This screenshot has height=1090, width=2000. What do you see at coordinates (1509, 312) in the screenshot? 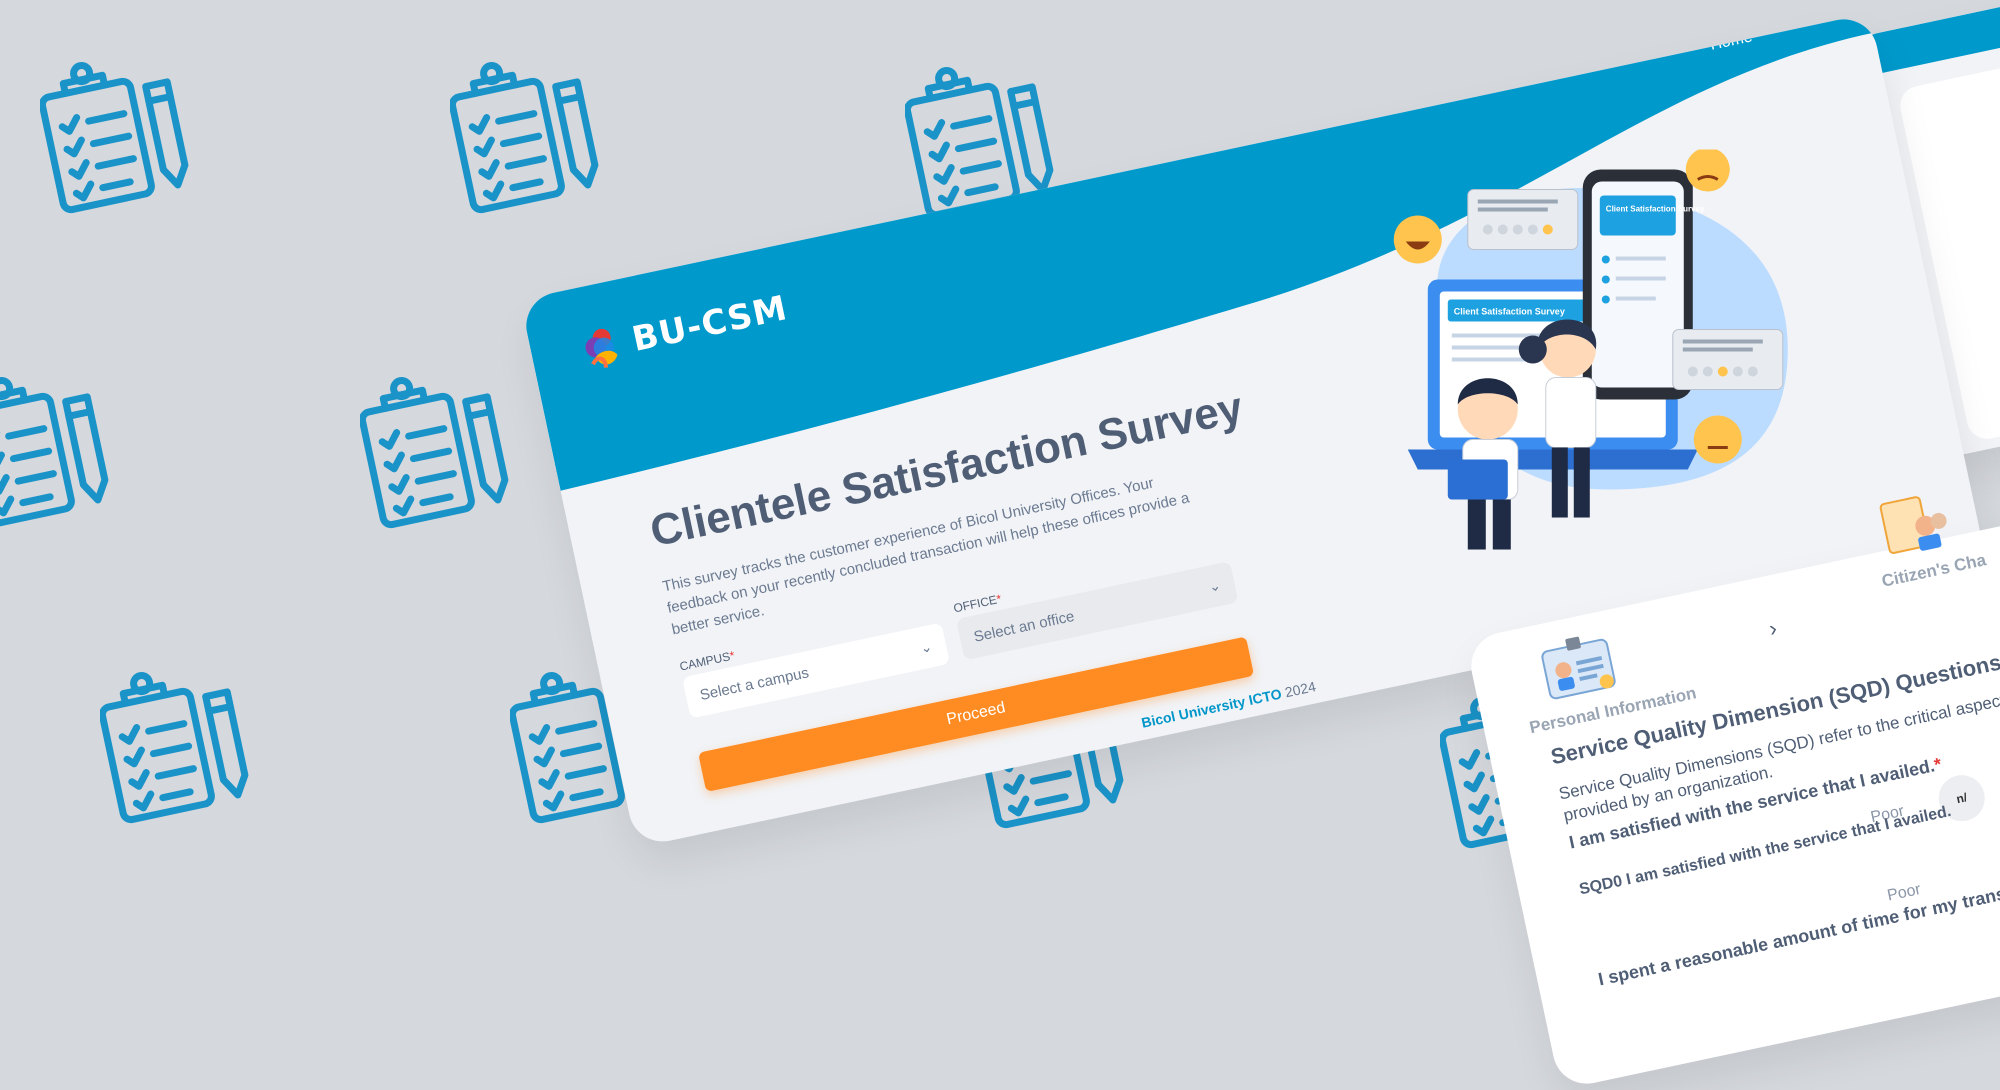
I see `laptop-screen-title: Client Satisfaction Survey` at bounding box center [1509, 312].